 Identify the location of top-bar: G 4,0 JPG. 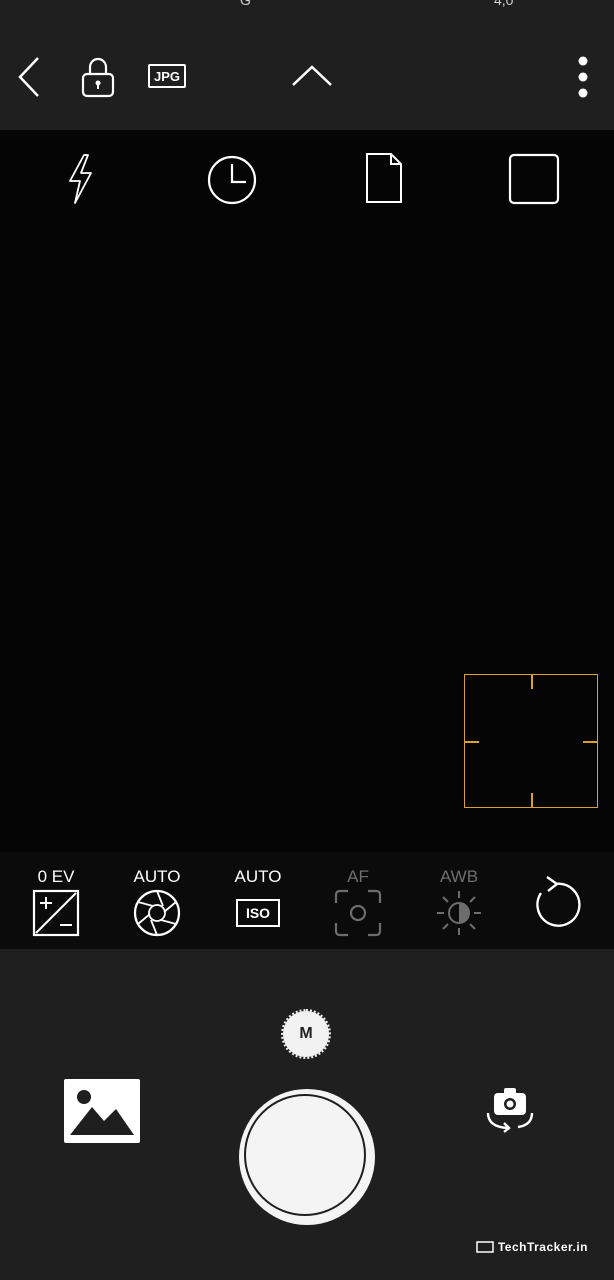
(307, 65).